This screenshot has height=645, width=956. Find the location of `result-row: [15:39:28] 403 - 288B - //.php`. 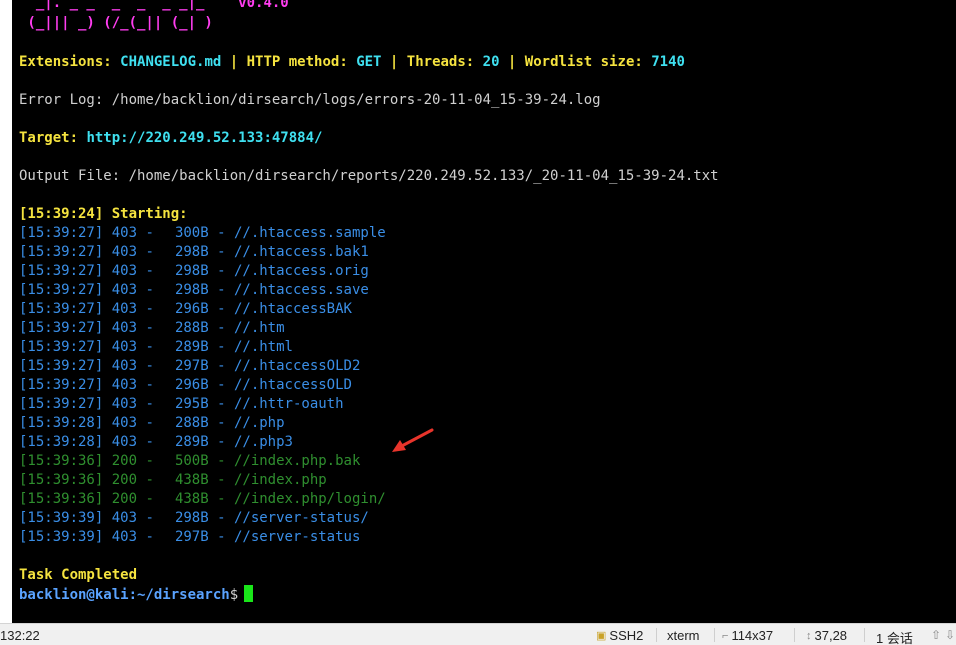

result-row: [15:39:28] 403 - 288B - //.php is located at coordinates (152, 423).